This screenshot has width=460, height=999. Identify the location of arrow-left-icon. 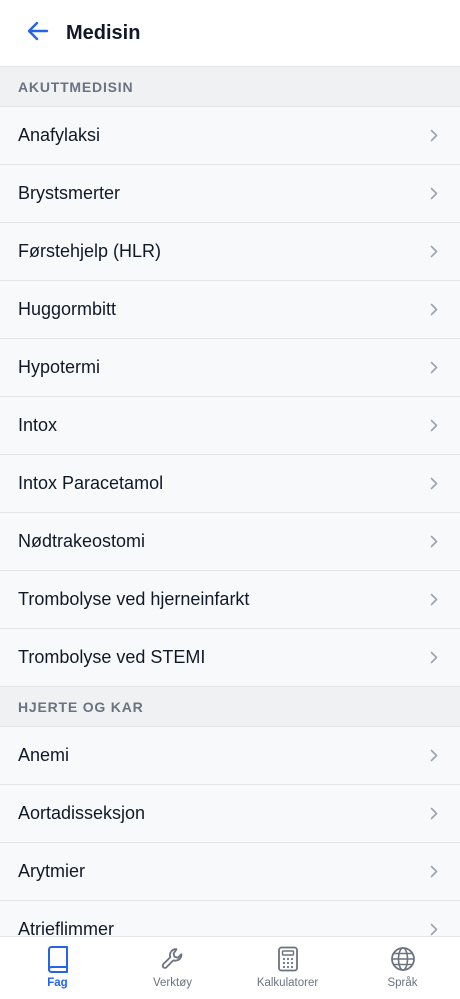
(38, 33).